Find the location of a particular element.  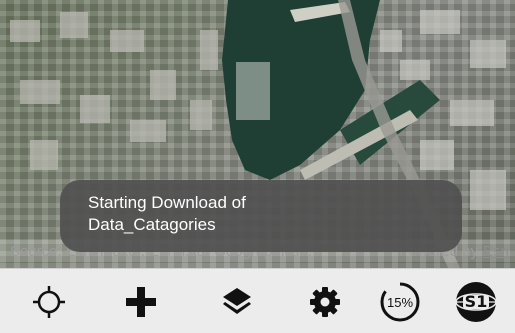

toast-line-2: Data_Catagories is located at coordinates (152, 224).